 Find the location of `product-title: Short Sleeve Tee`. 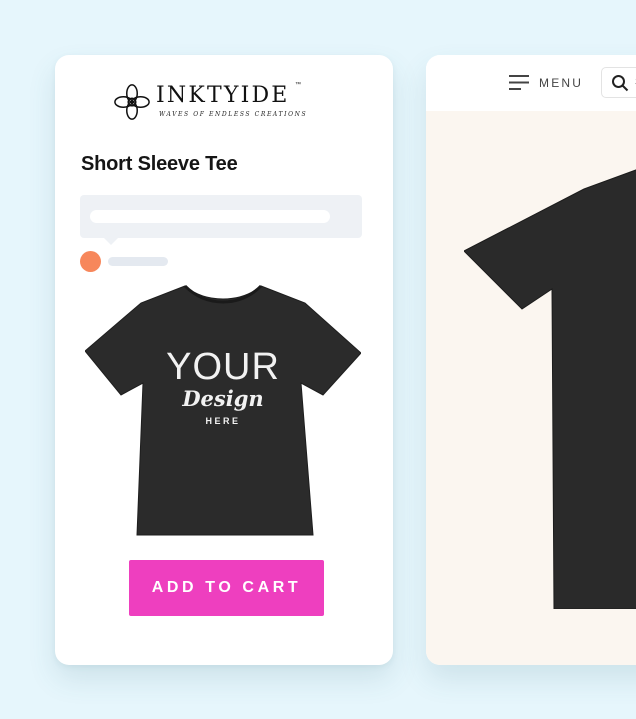

product-title: Short Sleeve Tee is located at coordinates (159, 164).